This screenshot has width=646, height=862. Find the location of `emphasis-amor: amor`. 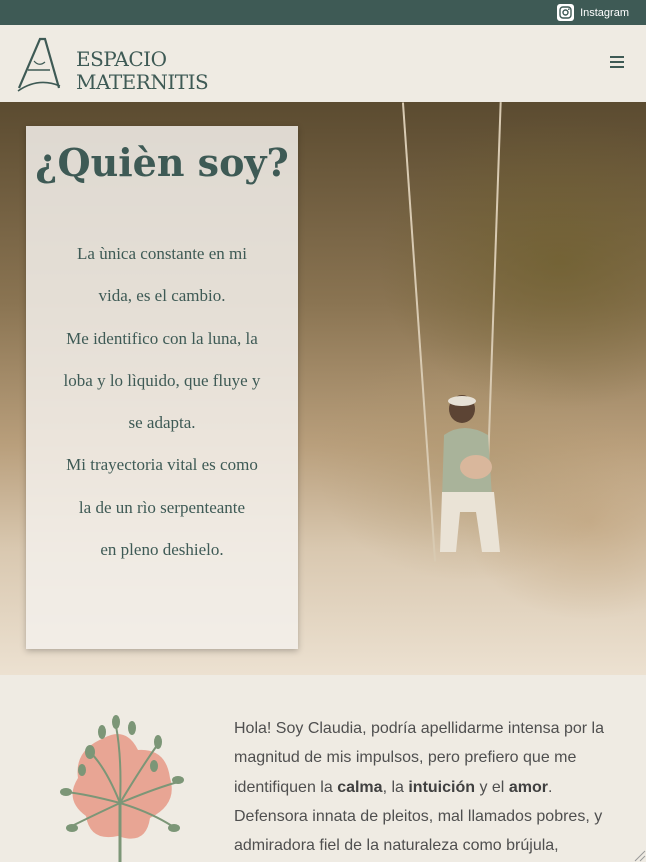

emphasis-amor: amor is located at coordinates (528, 787).